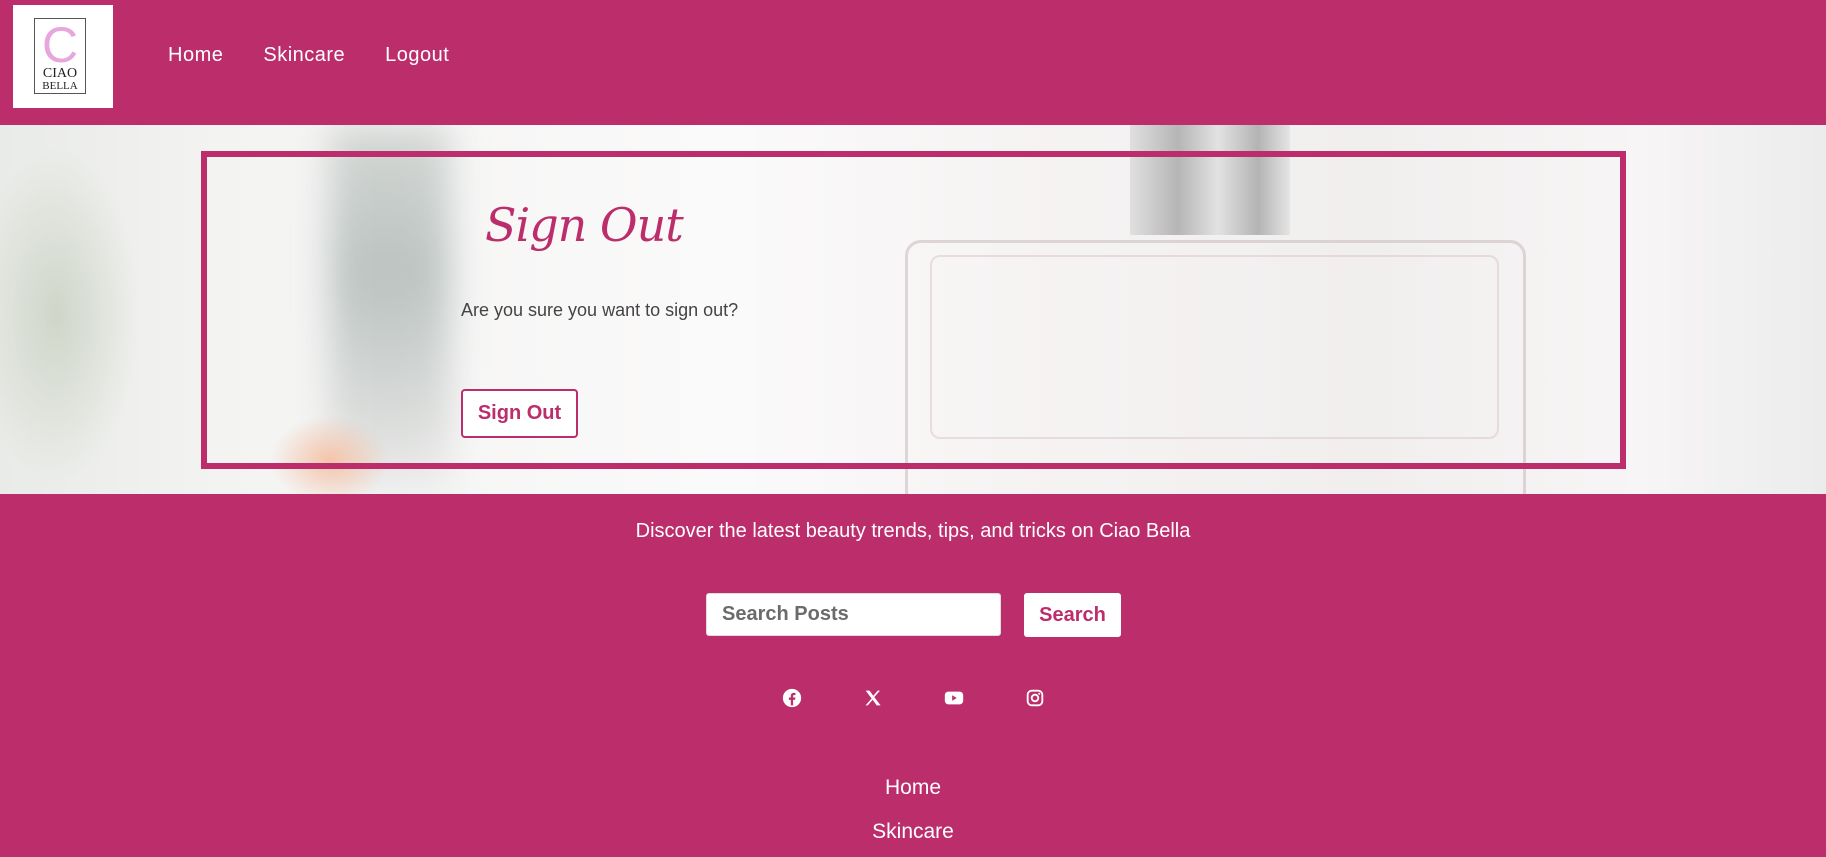 The height and width of the screenshot is (857, 1826). I want to click on logo-text-line1: CIAO, so click(60, 73).